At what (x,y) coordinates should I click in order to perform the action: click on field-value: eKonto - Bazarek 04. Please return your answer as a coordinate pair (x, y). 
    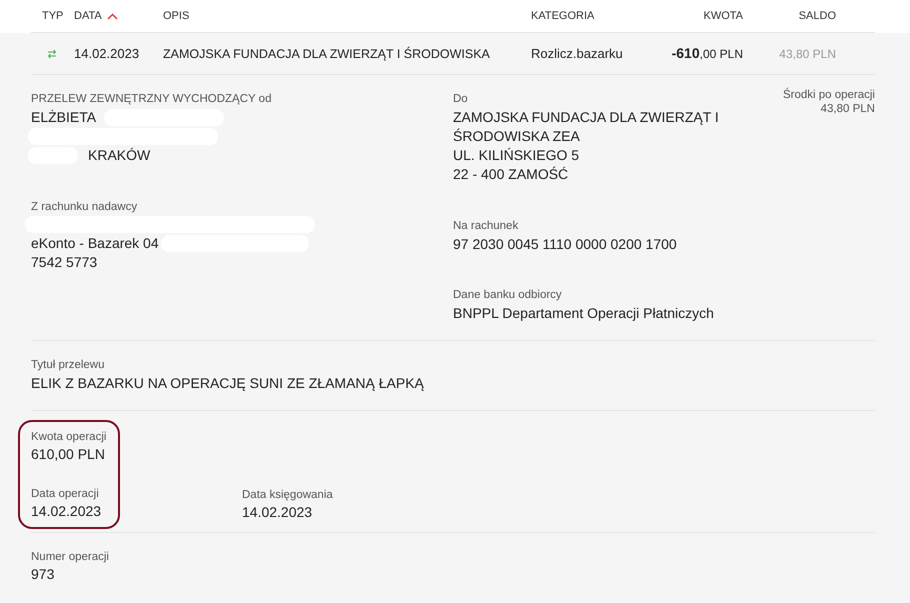
    Looking at the image, I should click on (95, 243).